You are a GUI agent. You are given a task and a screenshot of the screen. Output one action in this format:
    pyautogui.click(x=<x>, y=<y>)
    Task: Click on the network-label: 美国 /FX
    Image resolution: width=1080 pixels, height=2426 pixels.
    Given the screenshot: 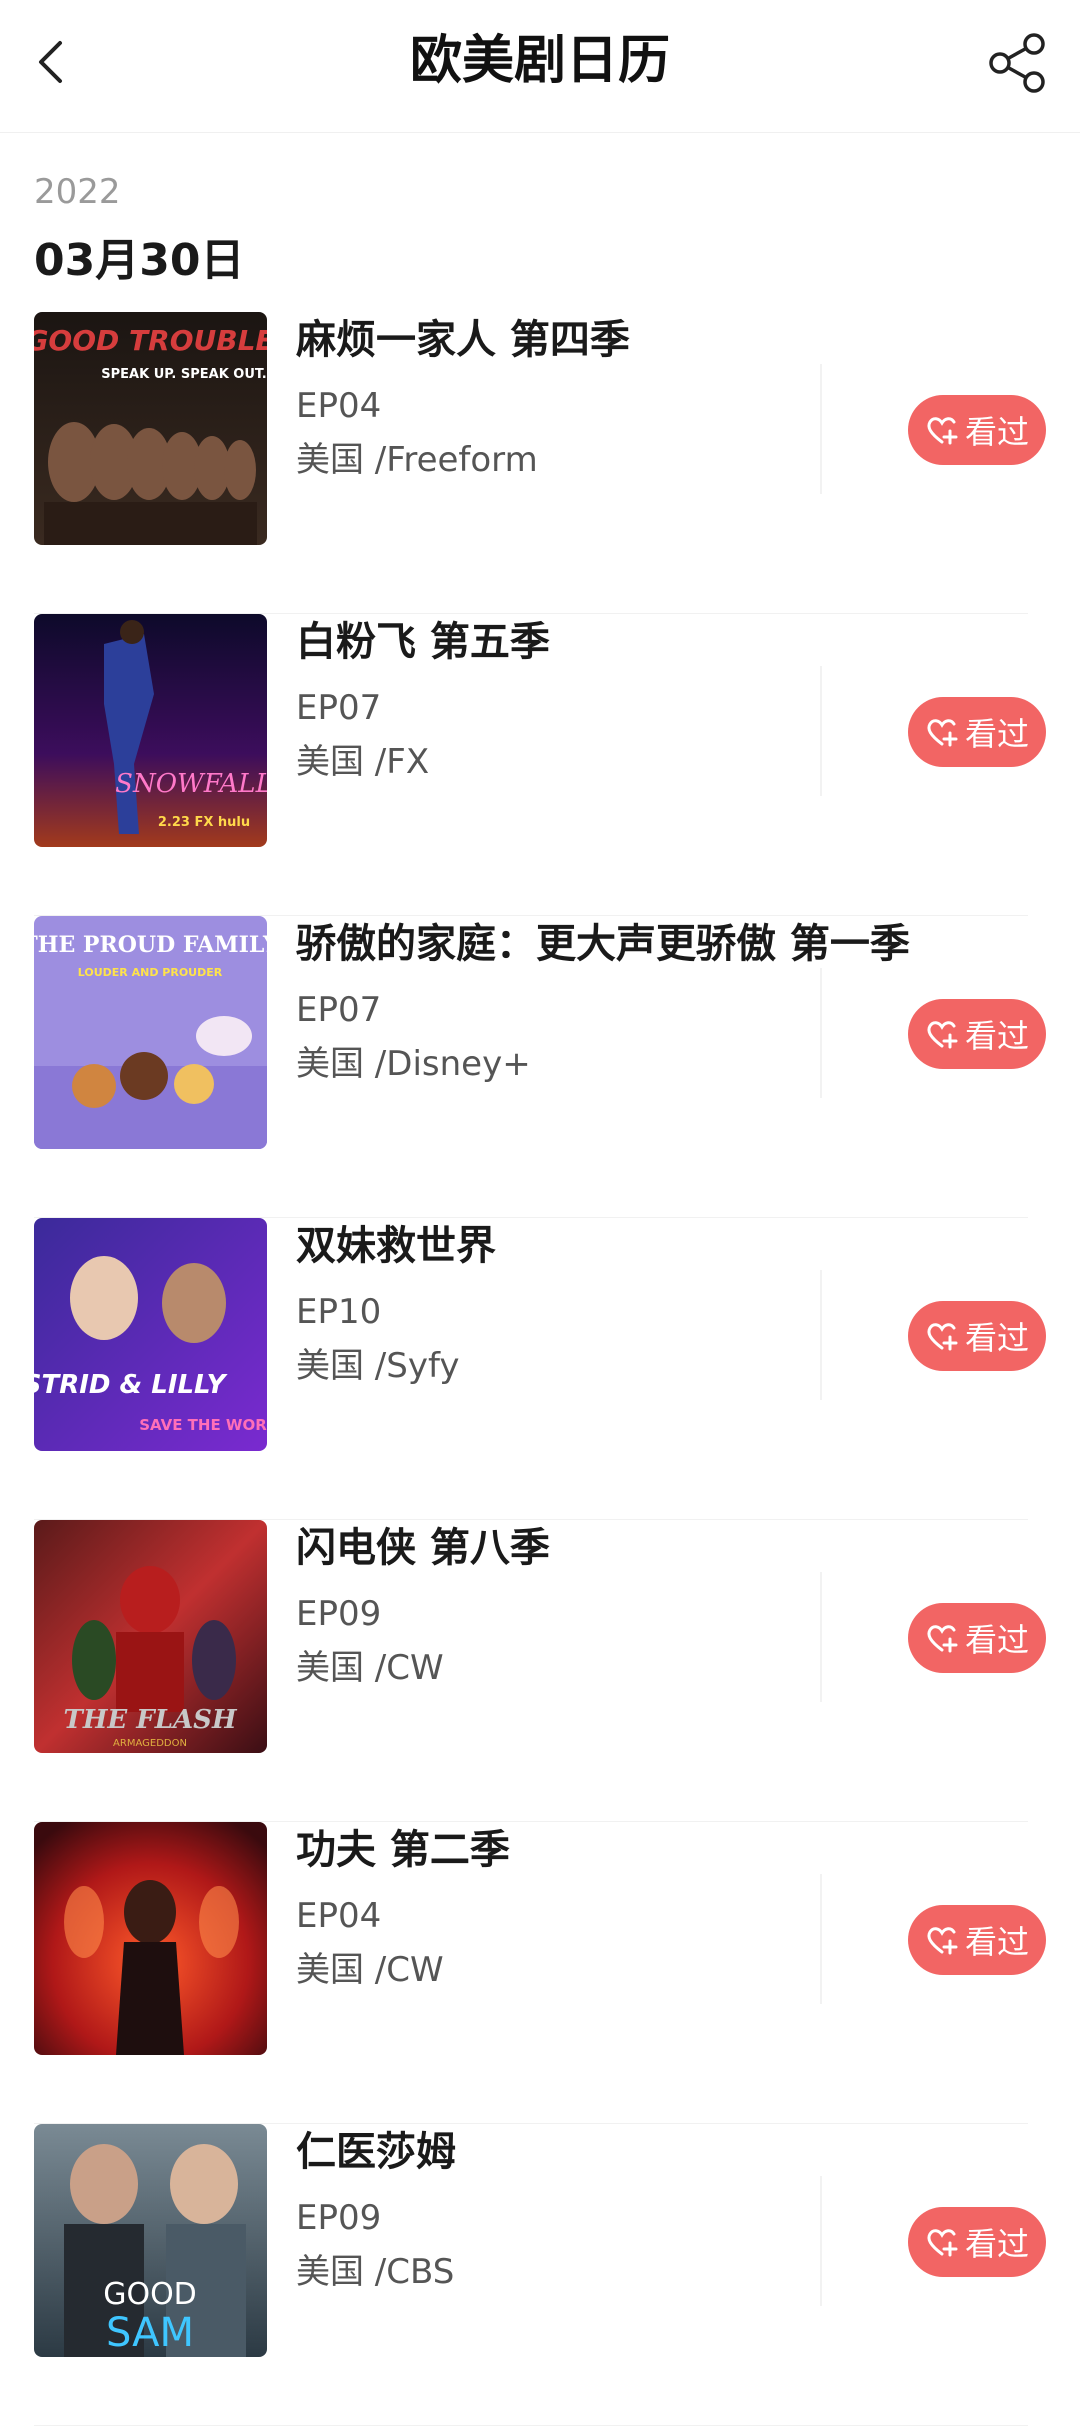 What is the action you would take?
    pyautogui.click(x=363, y=762)
    